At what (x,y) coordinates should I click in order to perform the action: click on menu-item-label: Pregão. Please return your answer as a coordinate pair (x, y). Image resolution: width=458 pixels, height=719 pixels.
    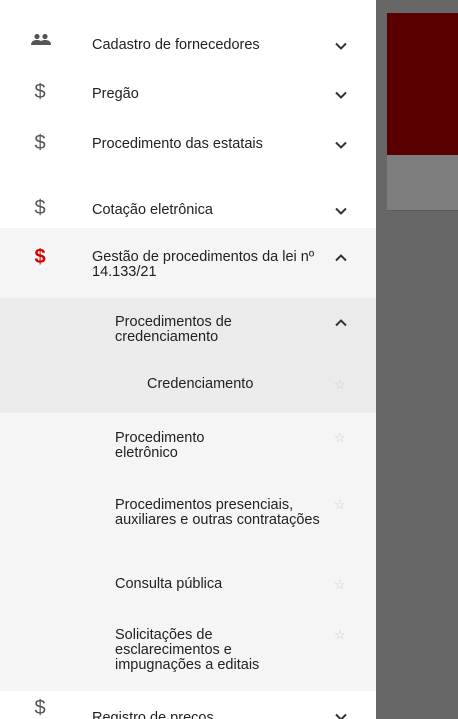
    Looking at the image, I should click on (115, 94).